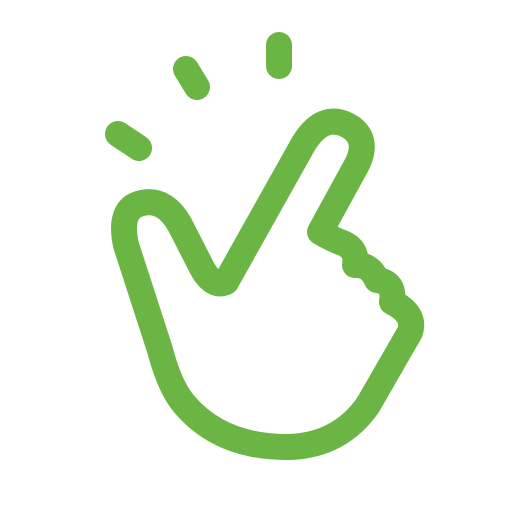  I want to click on snap-lines, so click(198, 96).